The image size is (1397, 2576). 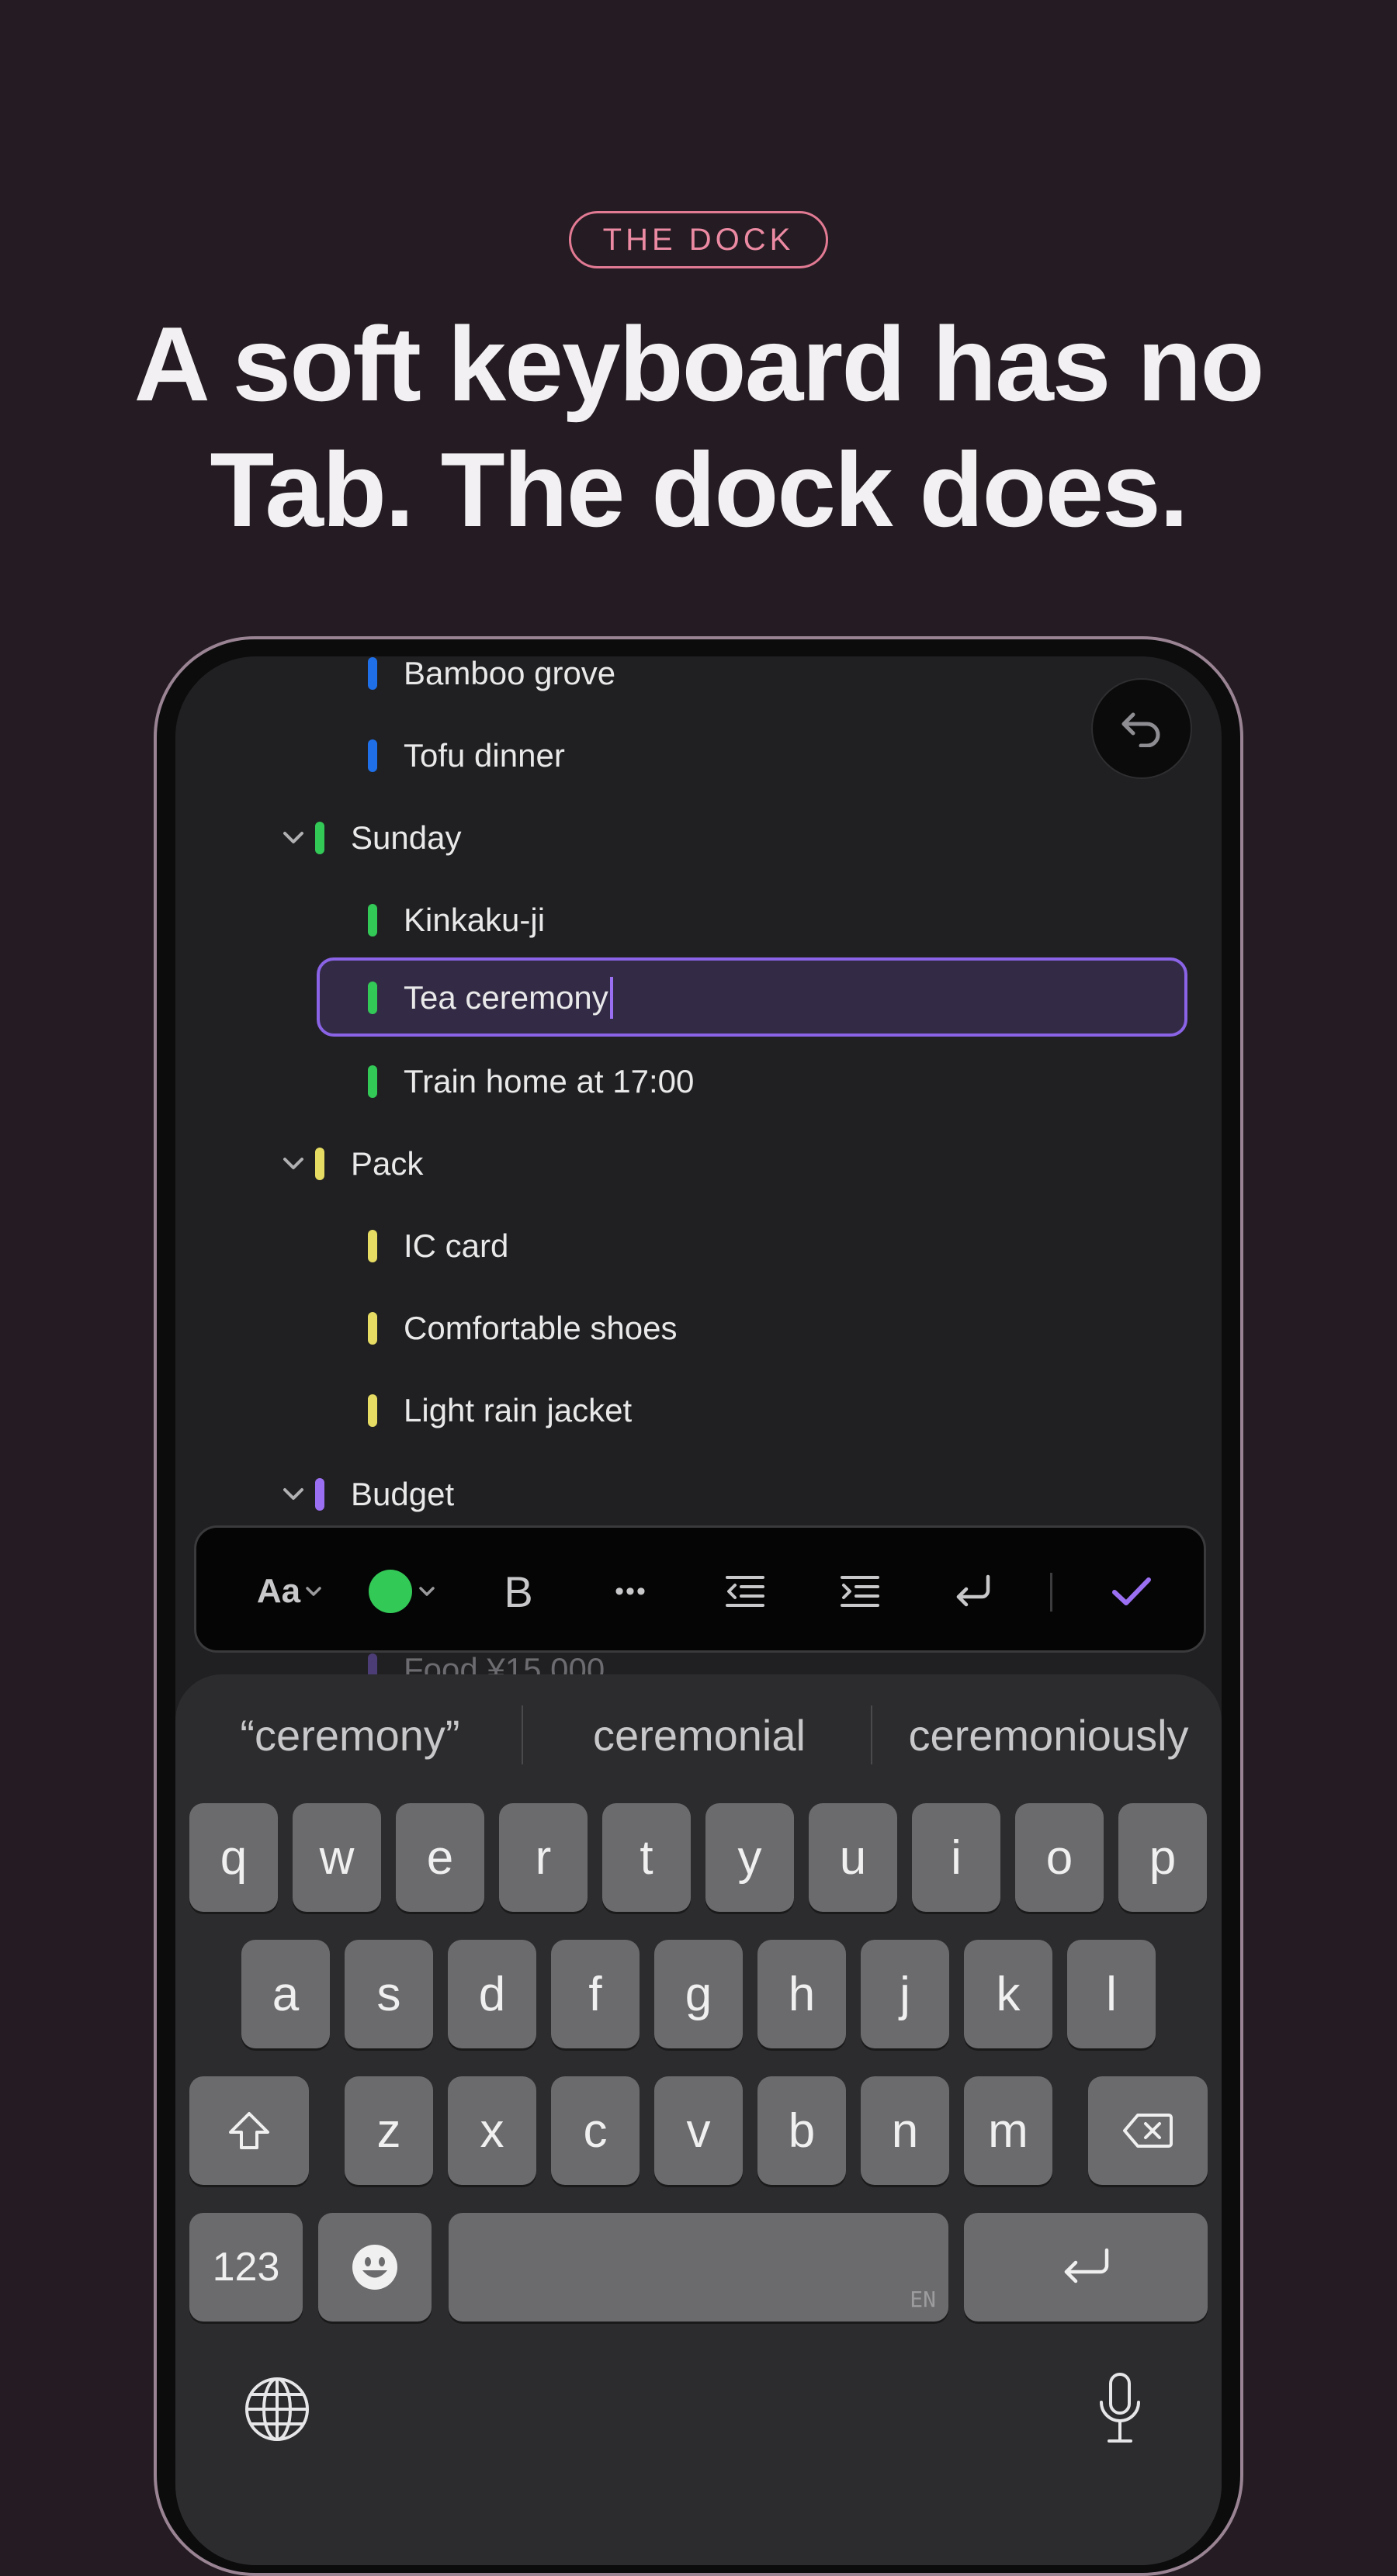 What do you see at coordinates (522, 1734) in the screenshot?
I see `suggestion-divider` at bounding box center [522, 1734].